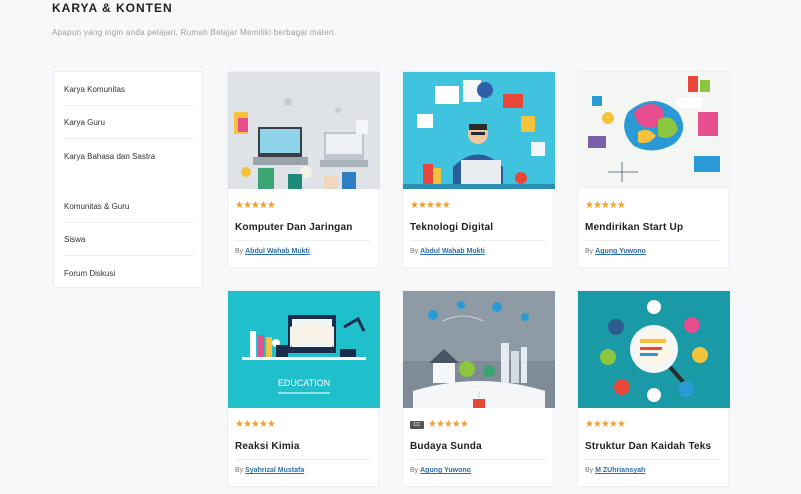  I want to click on content-card: CC ★★★★★ Budaya Sunda By Agung Yuwono, so click(478, 388).